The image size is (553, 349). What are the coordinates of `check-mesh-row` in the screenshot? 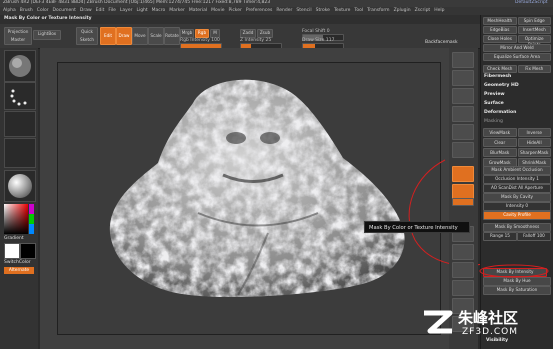 It's located at (517, 65).